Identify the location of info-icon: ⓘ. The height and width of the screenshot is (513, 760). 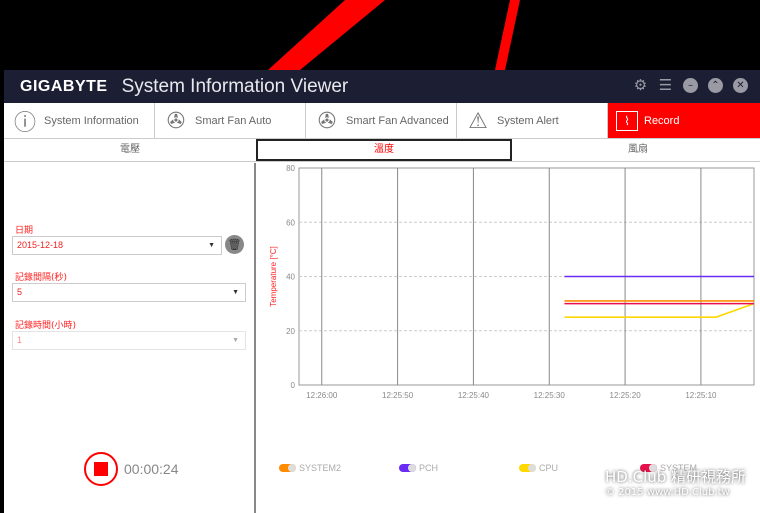
(24, 122).